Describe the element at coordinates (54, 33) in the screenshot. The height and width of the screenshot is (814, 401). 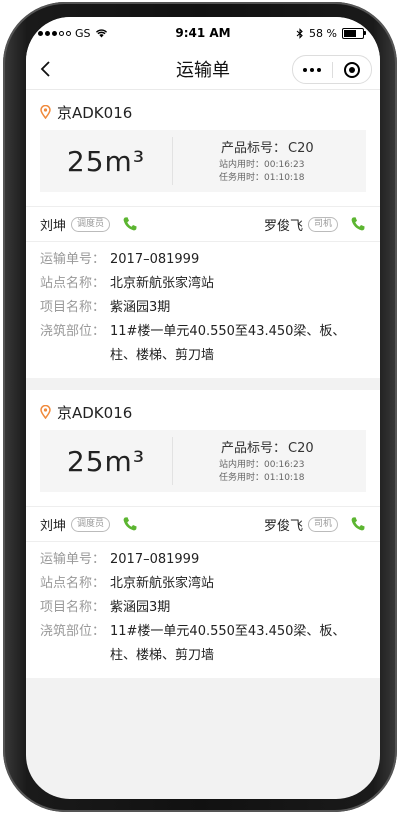
I see `signal-strength-icon` at that location.